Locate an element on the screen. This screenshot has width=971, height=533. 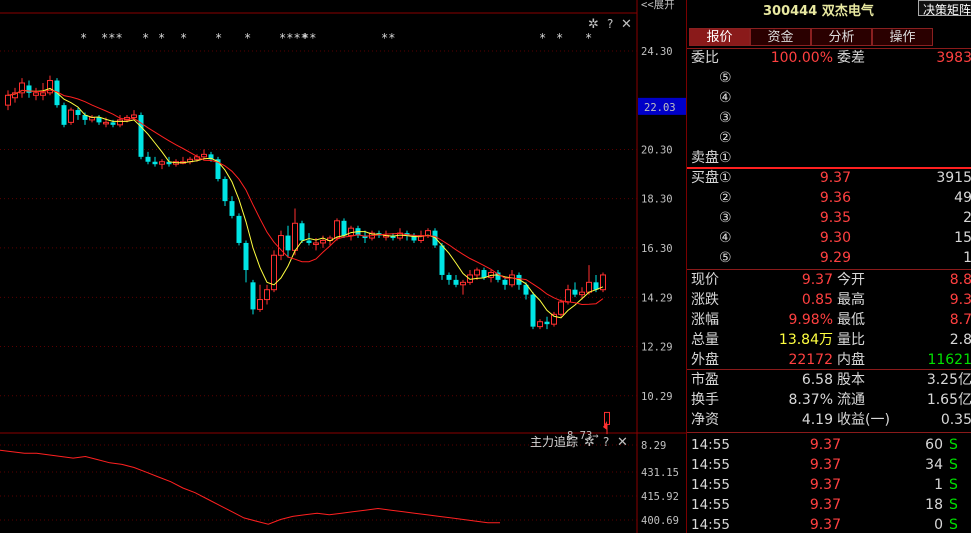
tick-volume: 18 is located at coordinates (934, 505).